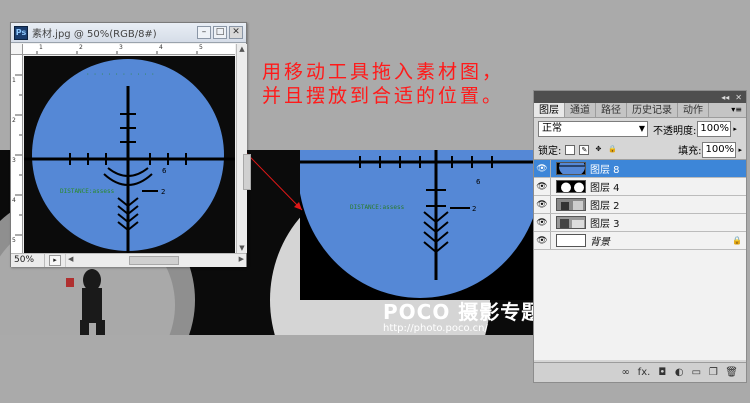 This screenshot has height=403, width=750. Describe the element at coordinates (626, 372) in the screenshot. I see `link-icon: ∞` at that location.